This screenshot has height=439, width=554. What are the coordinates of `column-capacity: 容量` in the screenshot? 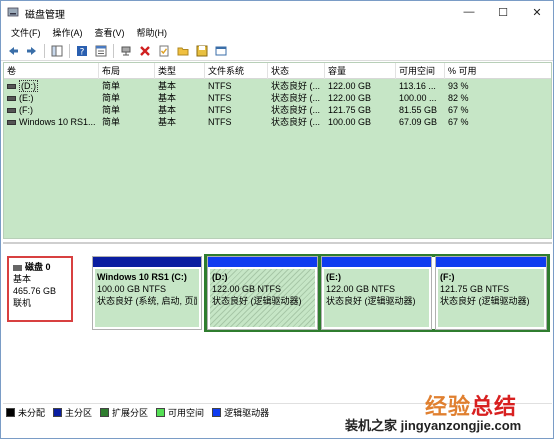 It's located at (360, 71).